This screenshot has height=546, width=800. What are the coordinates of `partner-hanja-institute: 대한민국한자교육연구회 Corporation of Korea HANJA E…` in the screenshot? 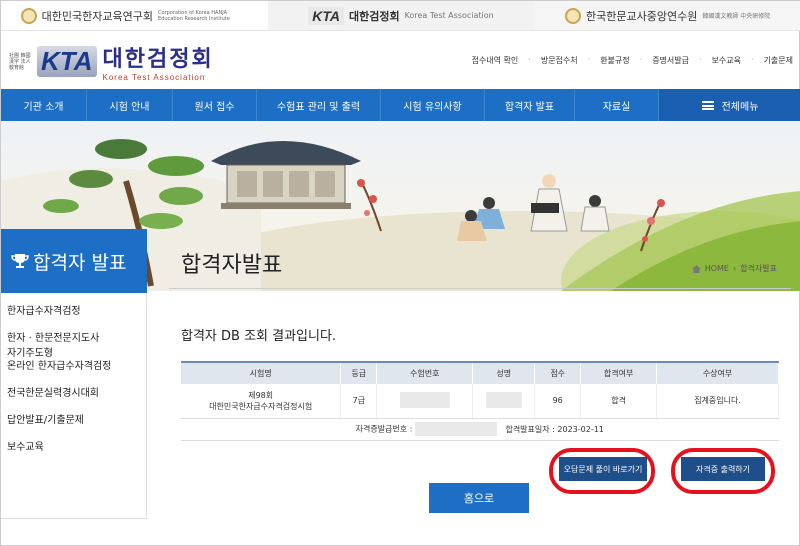 It's located at (134, 15).